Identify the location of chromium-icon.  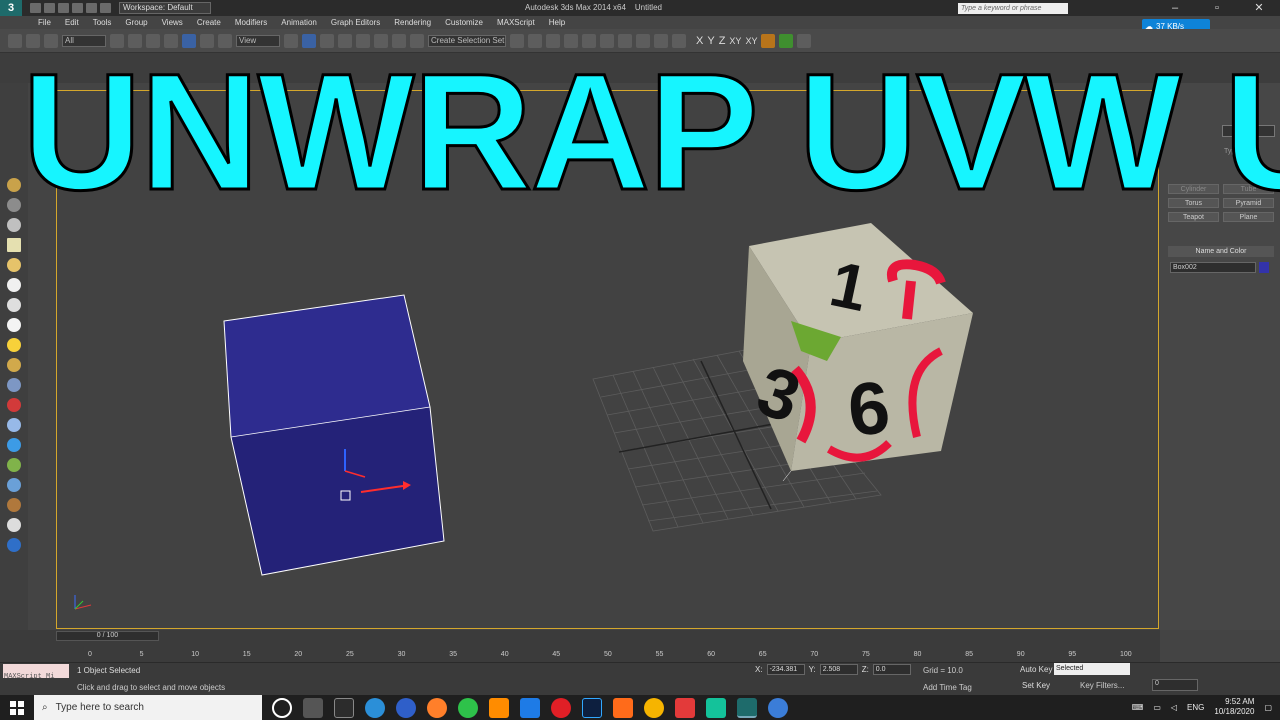
(406, 707).